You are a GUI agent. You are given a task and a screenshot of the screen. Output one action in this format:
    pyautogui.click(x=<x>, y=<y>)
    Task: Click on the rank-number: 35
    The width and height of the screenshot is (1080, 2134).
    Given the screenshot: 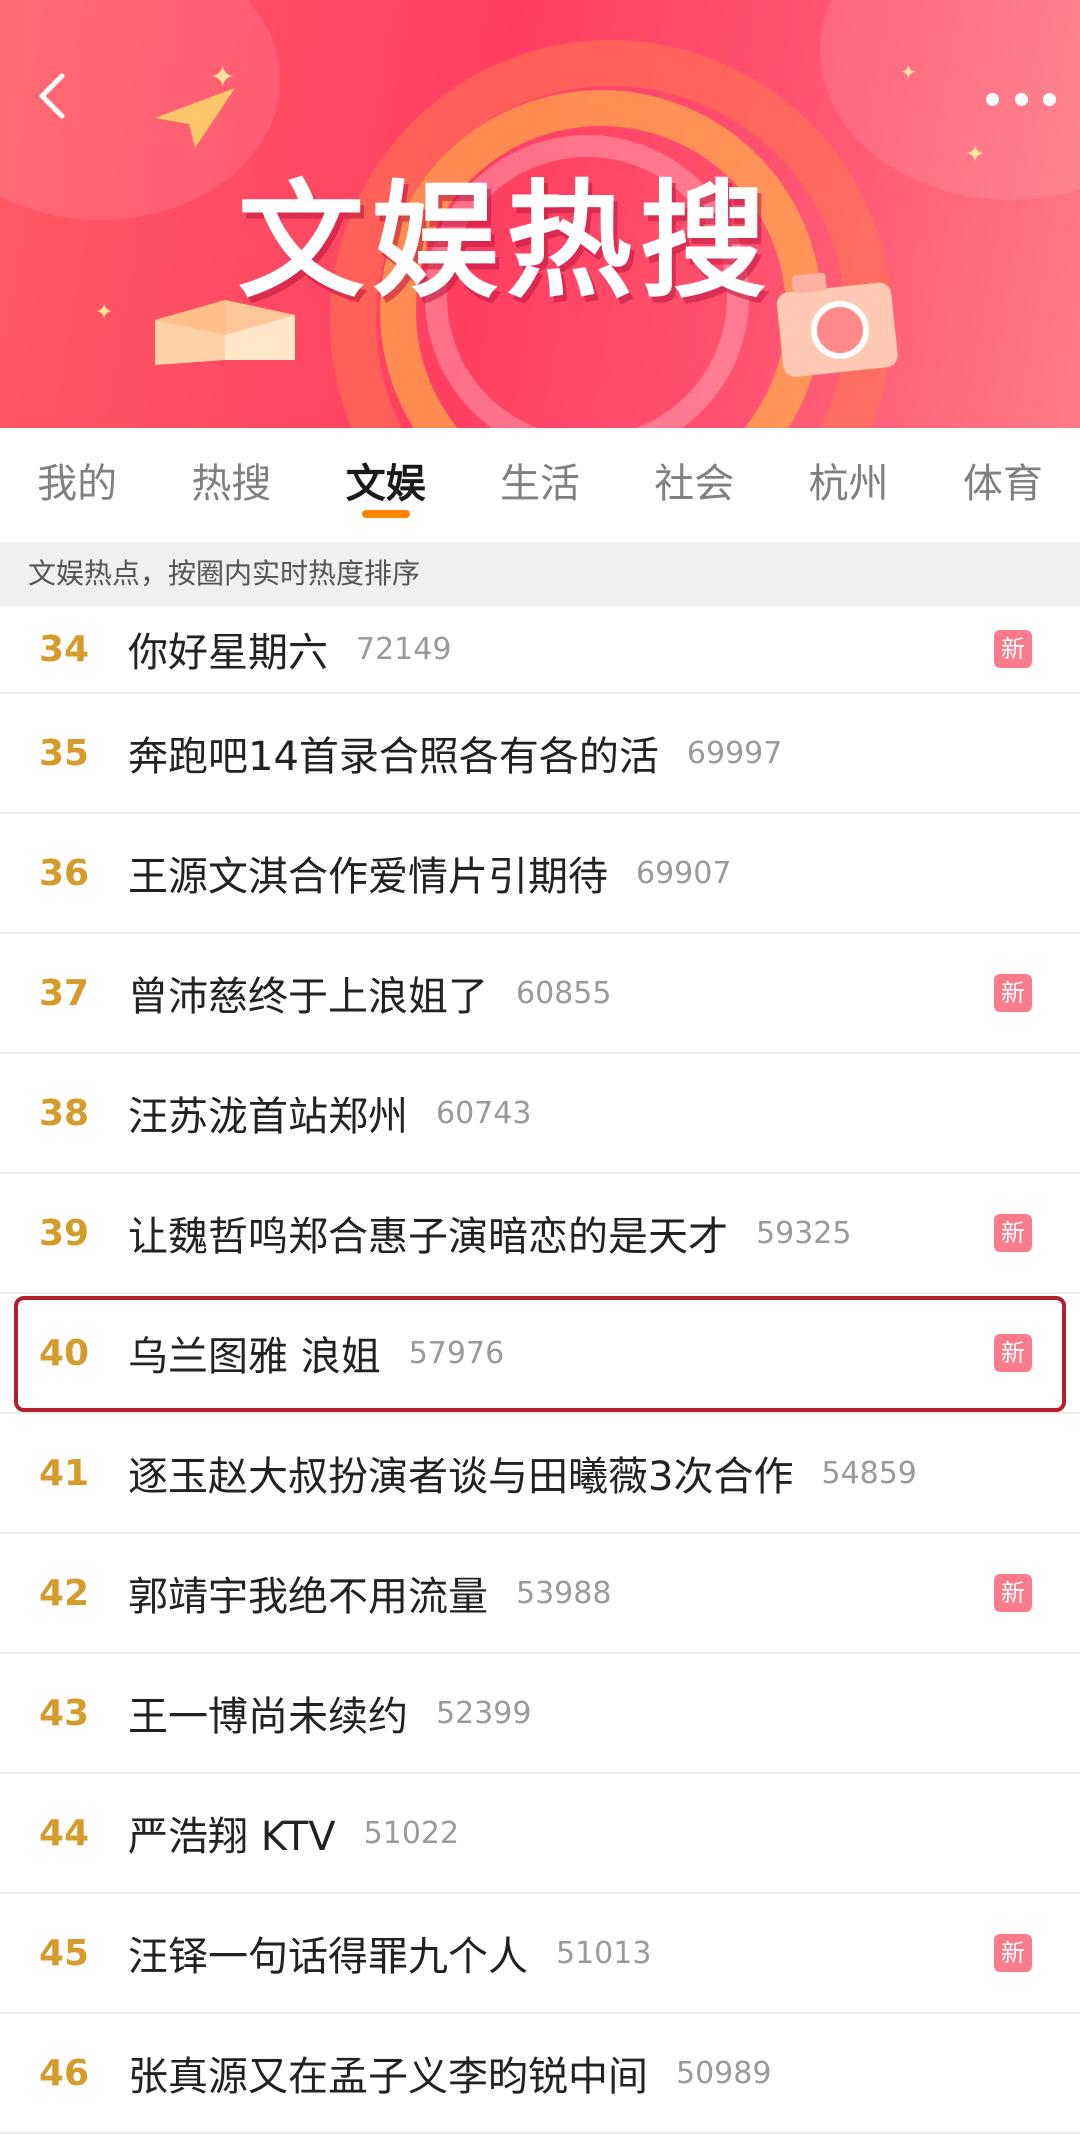 What is the action you would take?
    pyautogui.click(x=64, y=753)
    